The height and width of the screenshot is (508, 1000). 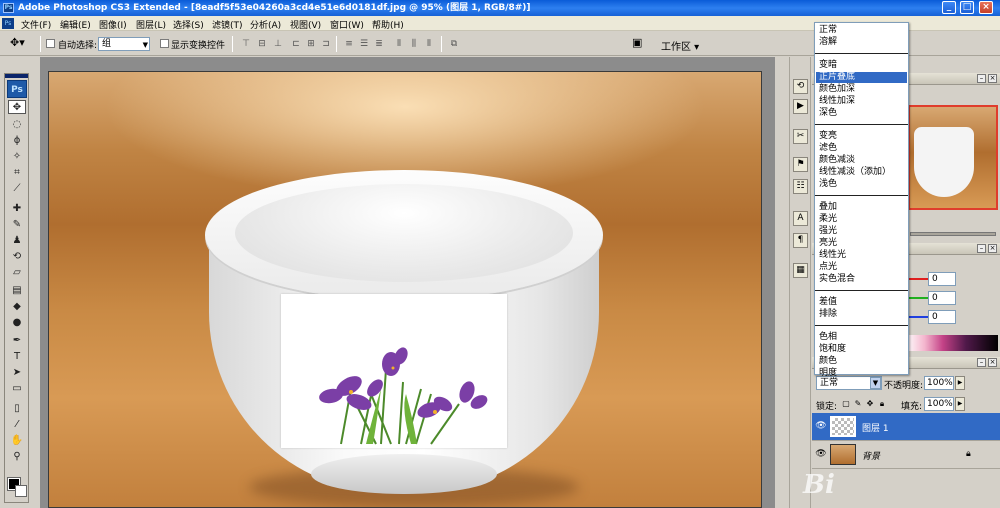 I want to click on hand-tool-icon: ✋, so click(x=17, y=441).